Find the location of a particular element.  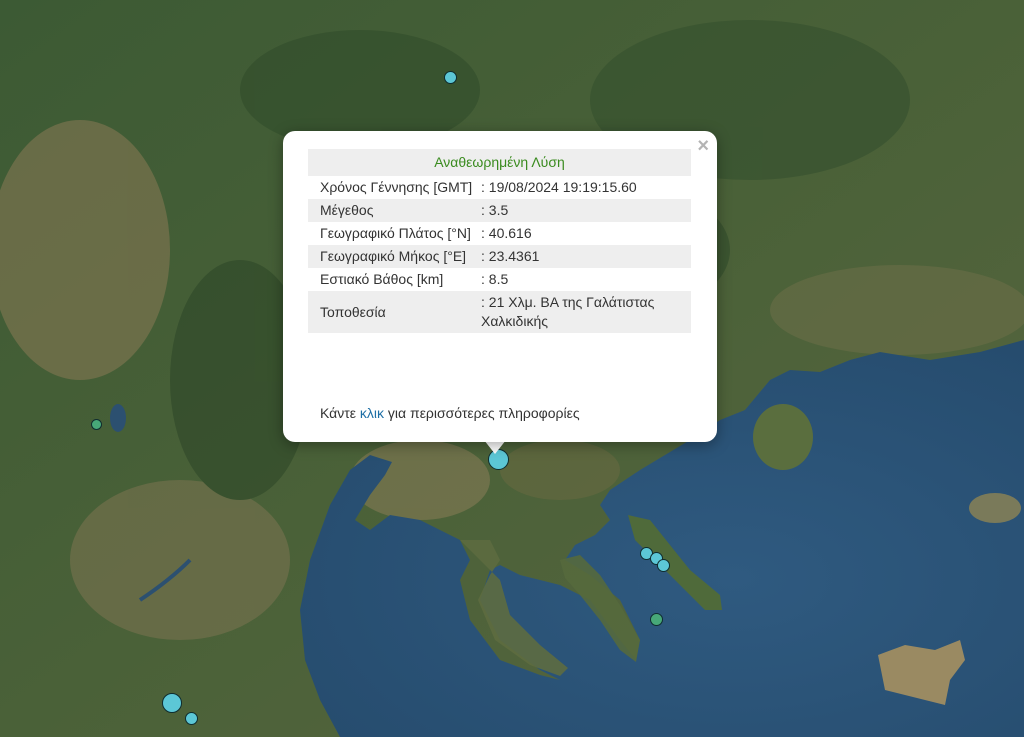

row-value: : 23.4361 is located at coordinates (586, 256).